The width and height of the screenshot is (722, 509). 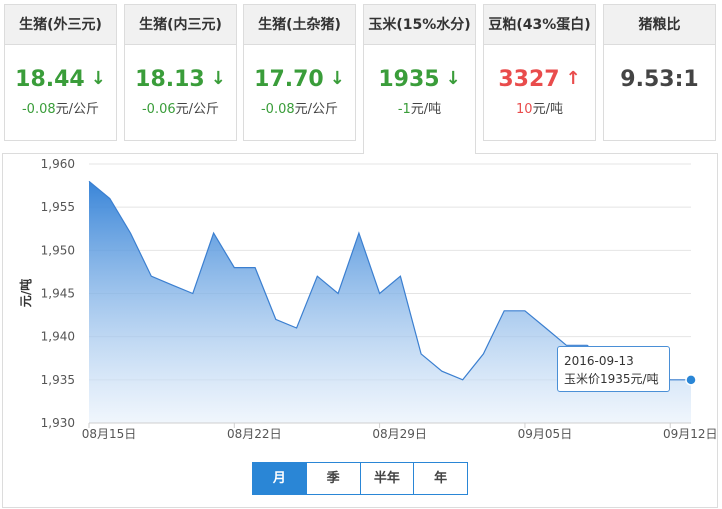 I want to click on y-tick-label: 1,940, so click(x=58, y=337).